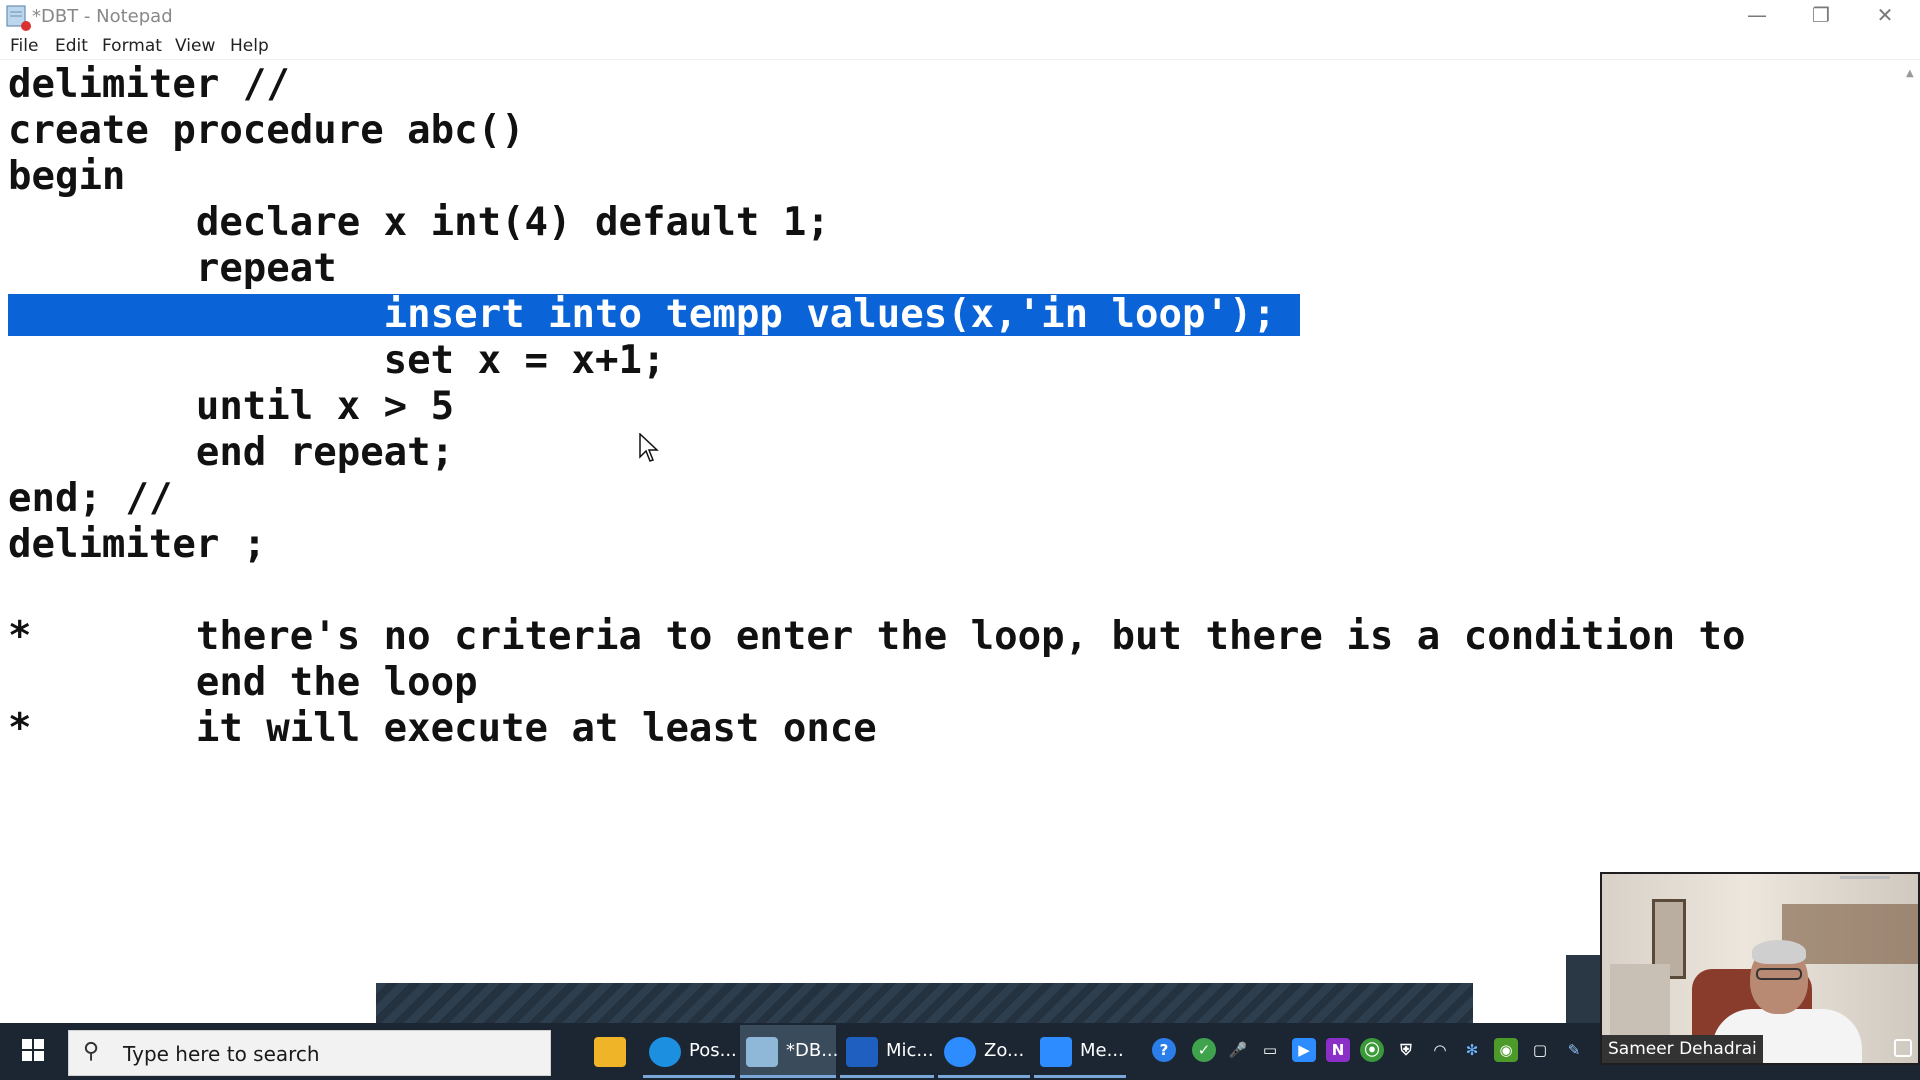 The image size is (1920, 1080). I want to click on glasses, so click(1779, 974).